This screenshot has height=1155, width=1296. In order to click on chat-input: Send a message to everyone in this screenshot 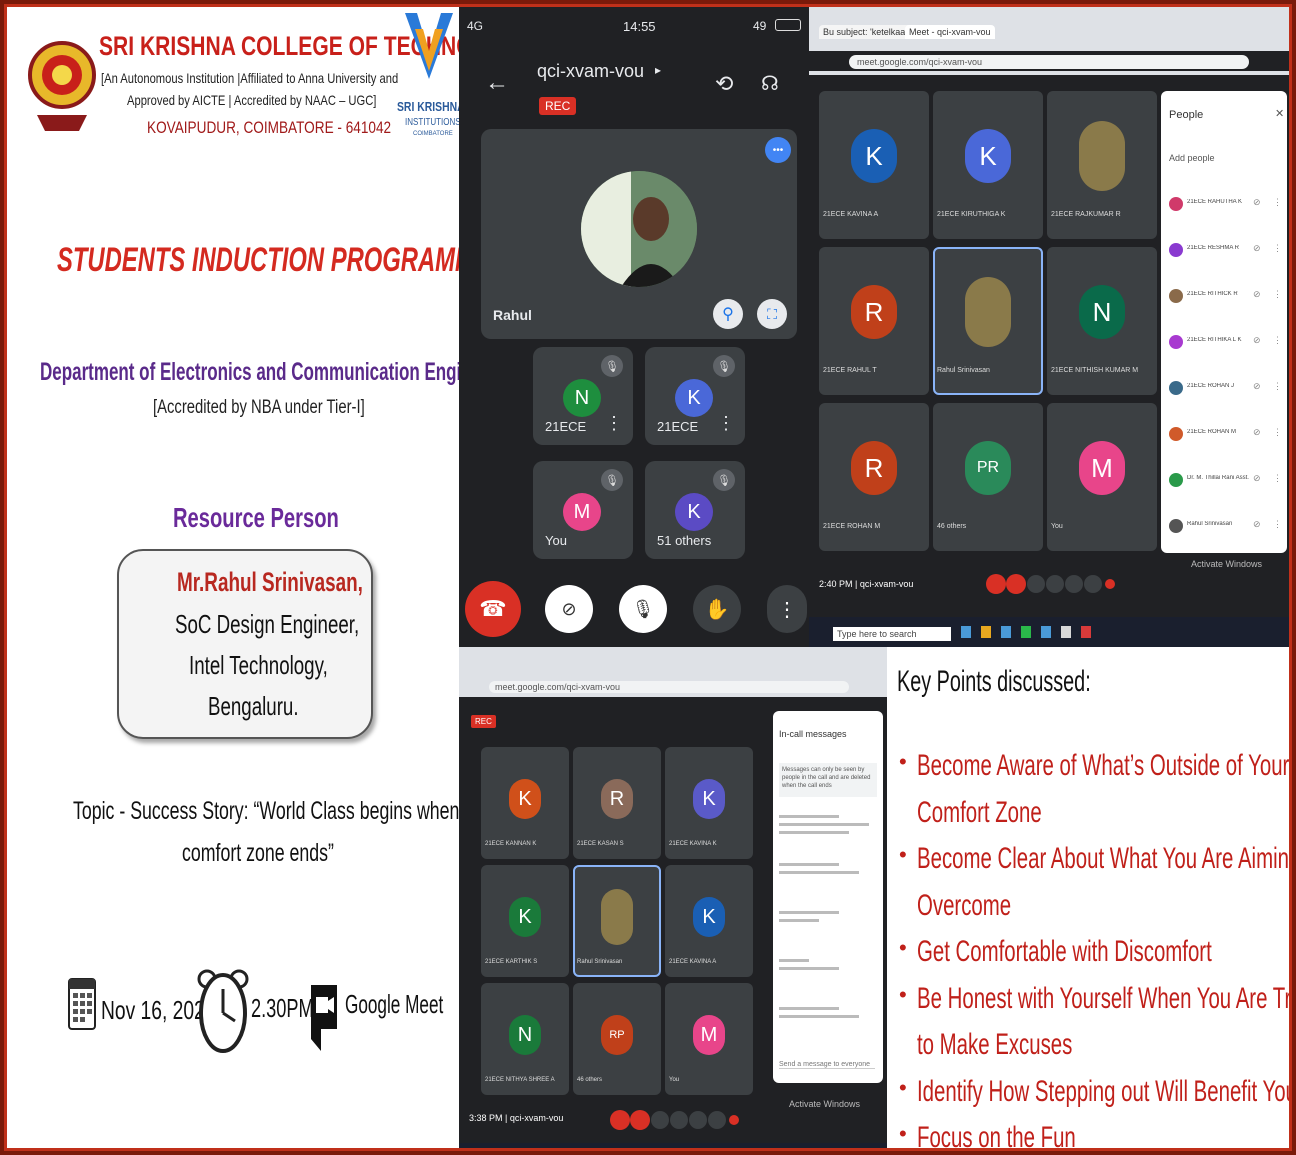, I will do `click(827, 1065)`.